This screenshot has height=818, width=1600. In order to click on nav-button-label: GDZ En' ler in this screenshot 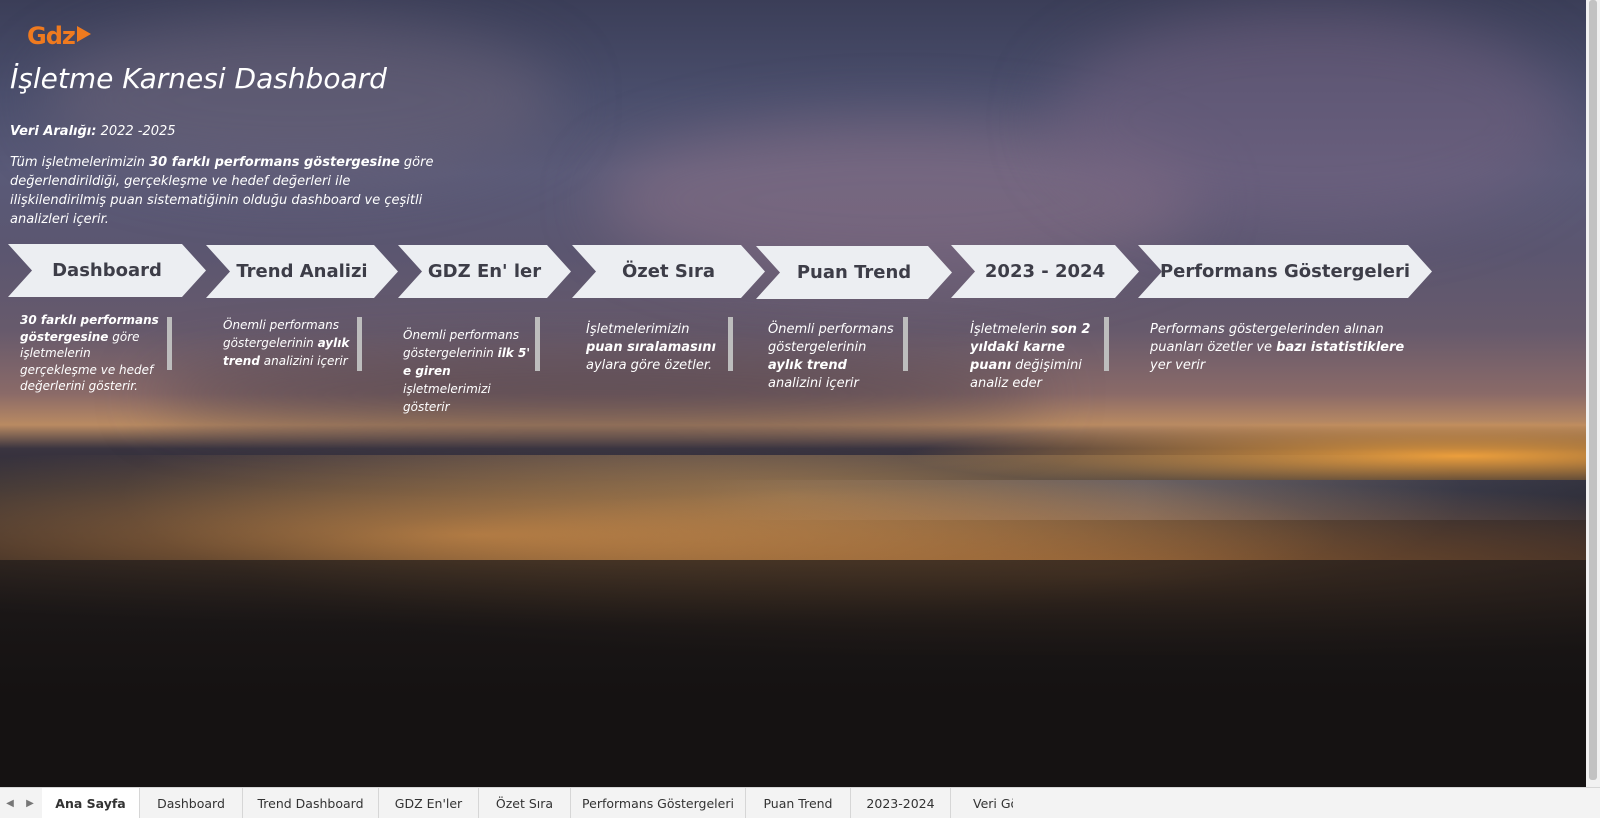, I will do `click(484, 271)`.